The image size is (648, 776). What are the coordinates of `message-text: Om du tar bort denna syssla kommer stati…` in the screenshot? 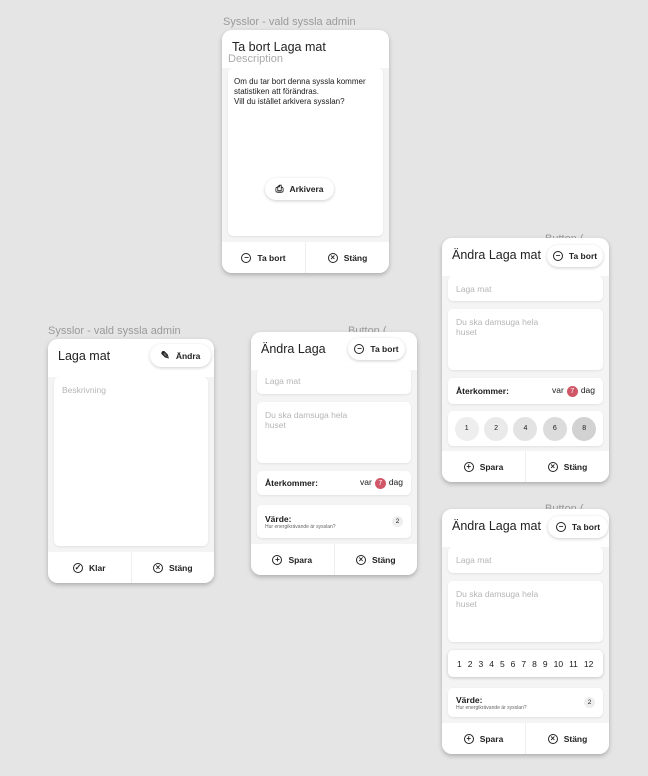 It's located at (300, 91).